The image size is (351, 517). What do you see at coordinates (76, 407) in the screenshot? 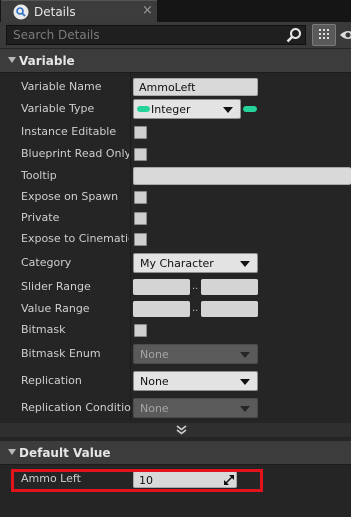
I see `replication-condition-label: Replication Condition` at bounding box center [76, 407].